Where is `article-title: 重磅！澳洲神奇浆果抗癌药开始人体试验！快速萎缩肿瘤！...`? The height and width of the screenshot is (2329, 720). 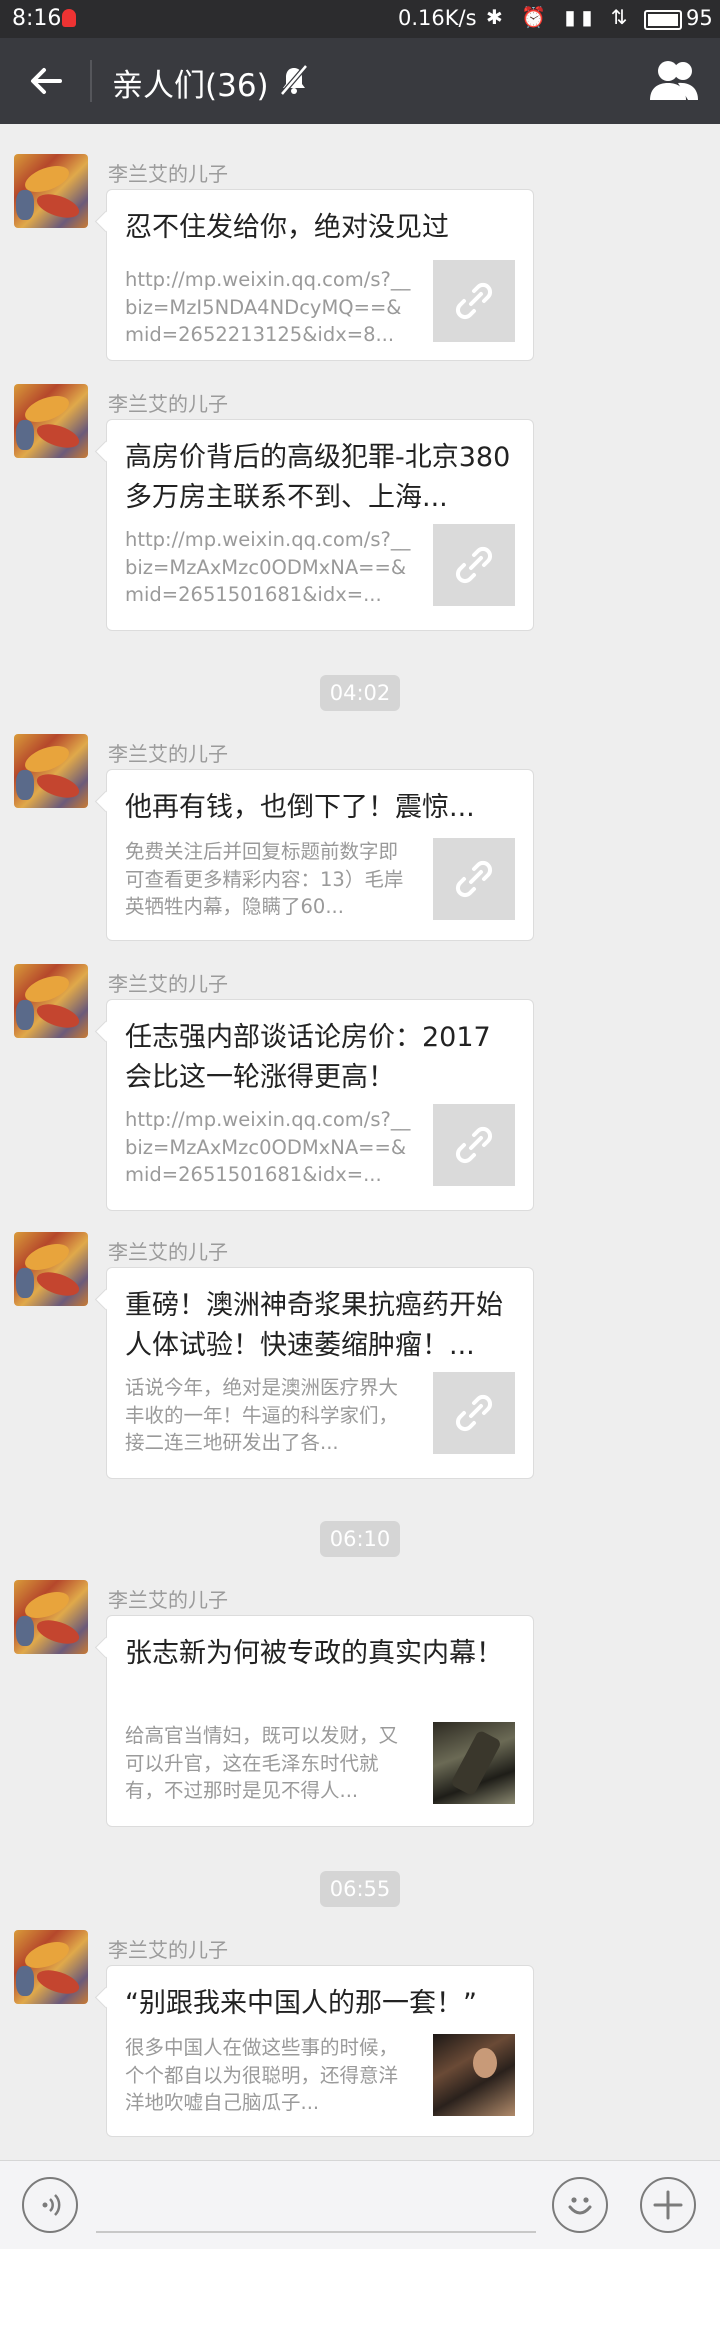
article-title: 重磅！澳洲神奇浆果抗癌药开始人体试验！快速萎缩肿瘤！... is located at coordinates (314, 1325).